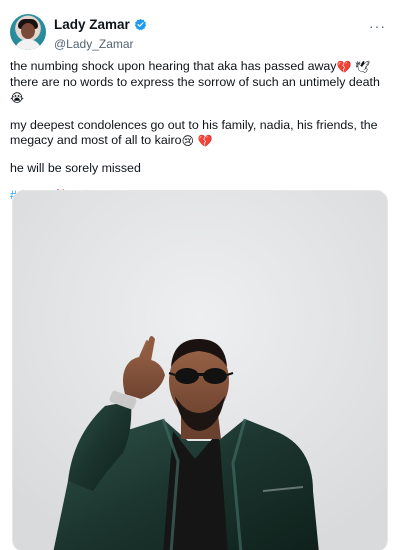 The height and width of the screenshot is (550, 400). Describe the element at coordinates (205, 141) in the screenshot. I see `broken-heart-emoji-2: 💔` at that location.